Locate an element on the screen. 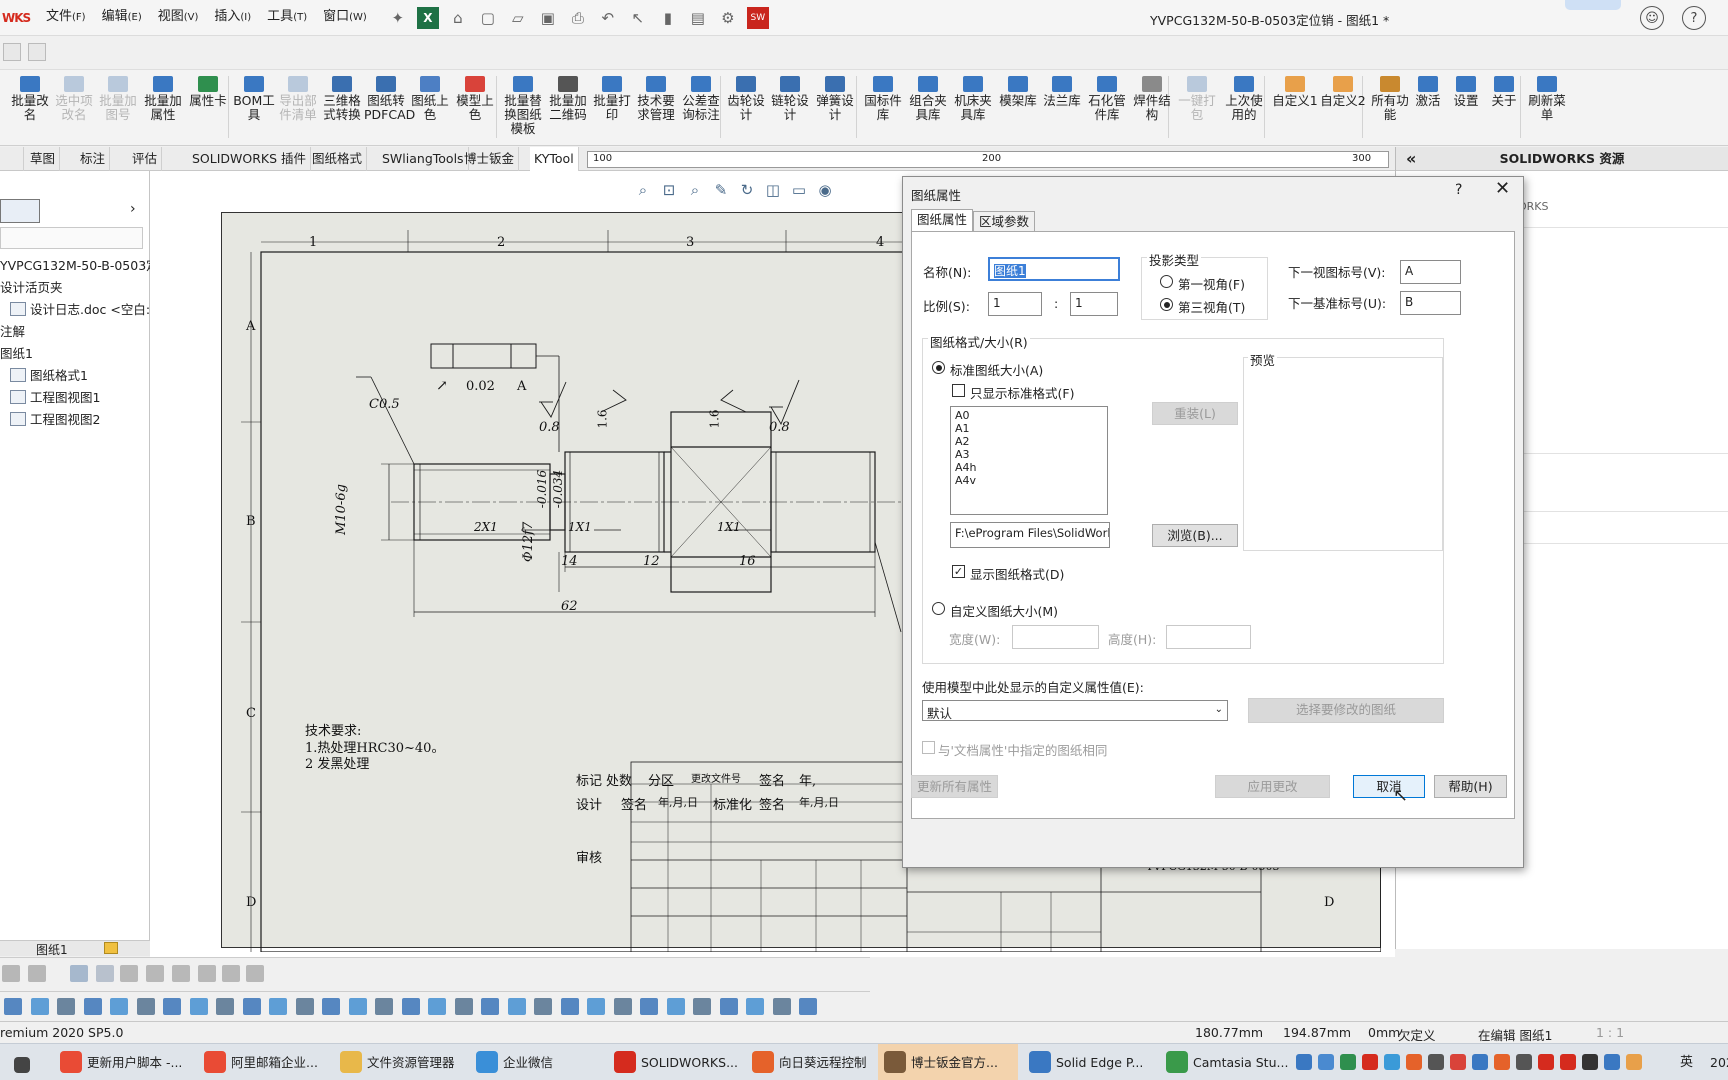  command-tab: 评估 is located at coordinates (145, 159).